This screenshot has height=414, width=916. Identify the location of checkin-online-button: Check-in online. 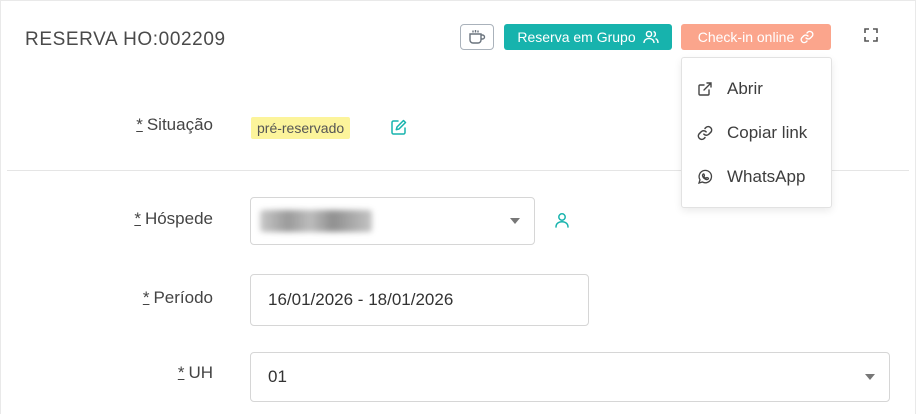
(756, 37).